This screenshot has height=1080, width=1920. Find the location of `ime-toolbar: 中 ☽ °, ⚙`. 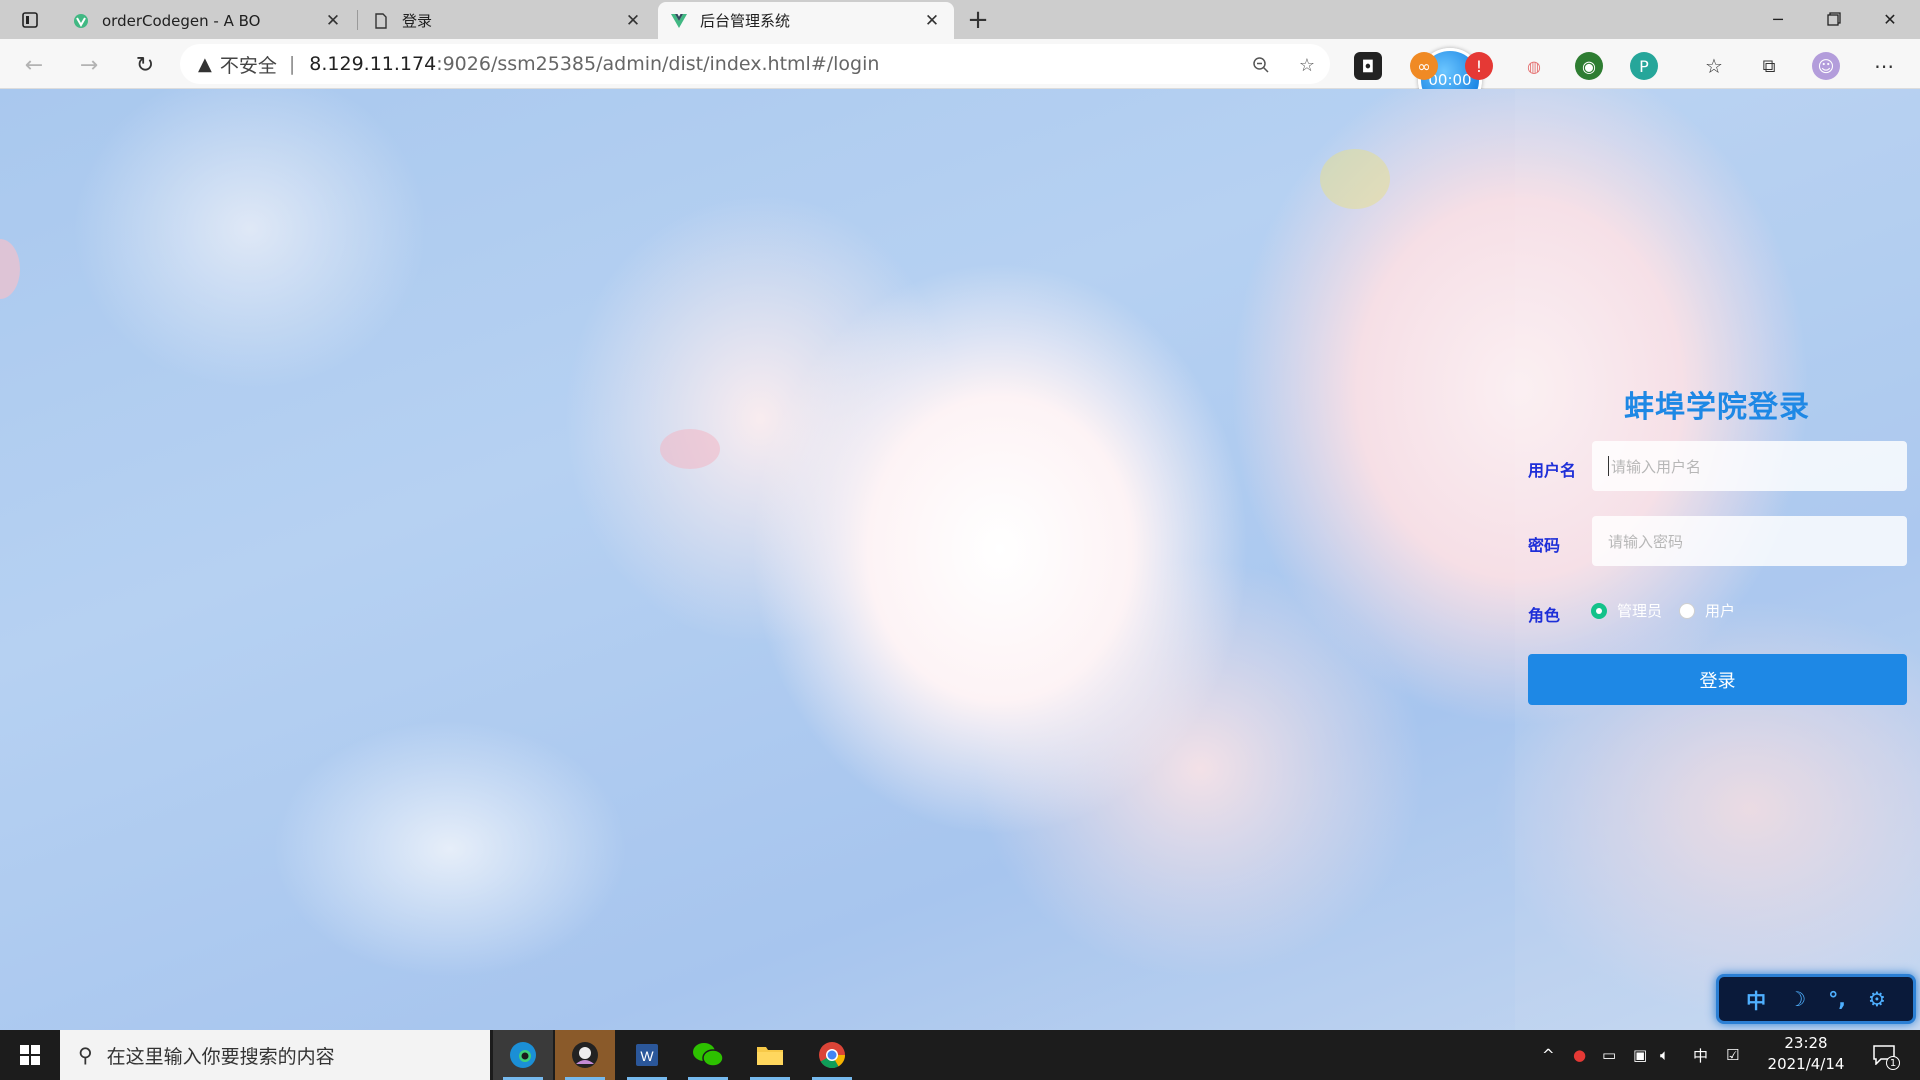

ime-toolbar: 中 ☽ °, ⚙ is located at coordinates (1816, 999).